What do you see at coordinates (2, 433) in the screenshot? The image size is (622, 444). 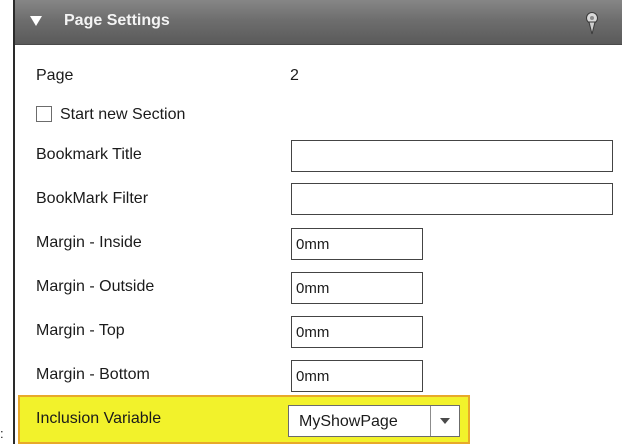 I see `edge-text: :` at bounding box center [2, 433].